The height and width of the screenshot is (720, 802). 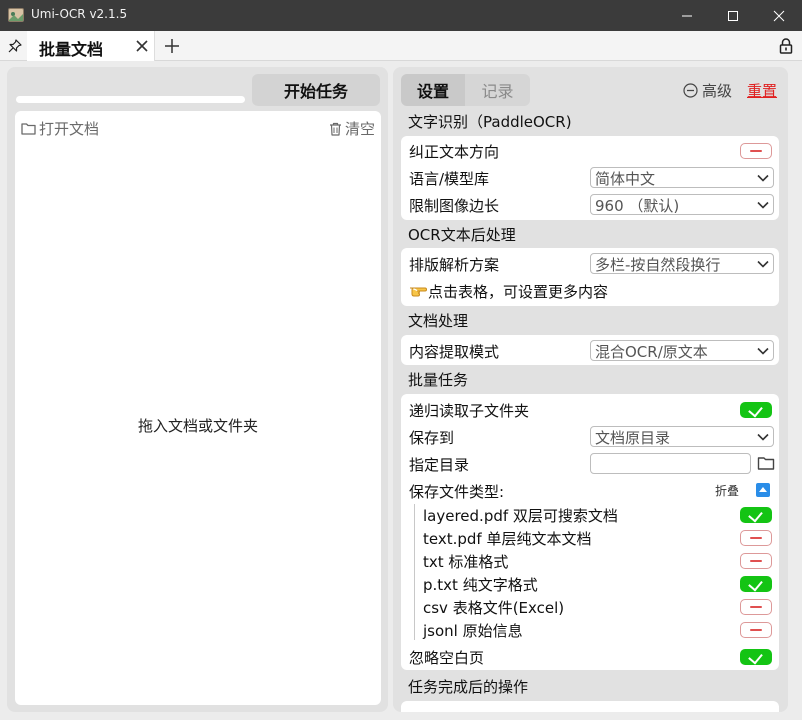 I want to click on lock-icon, so click(x=786, y=46).